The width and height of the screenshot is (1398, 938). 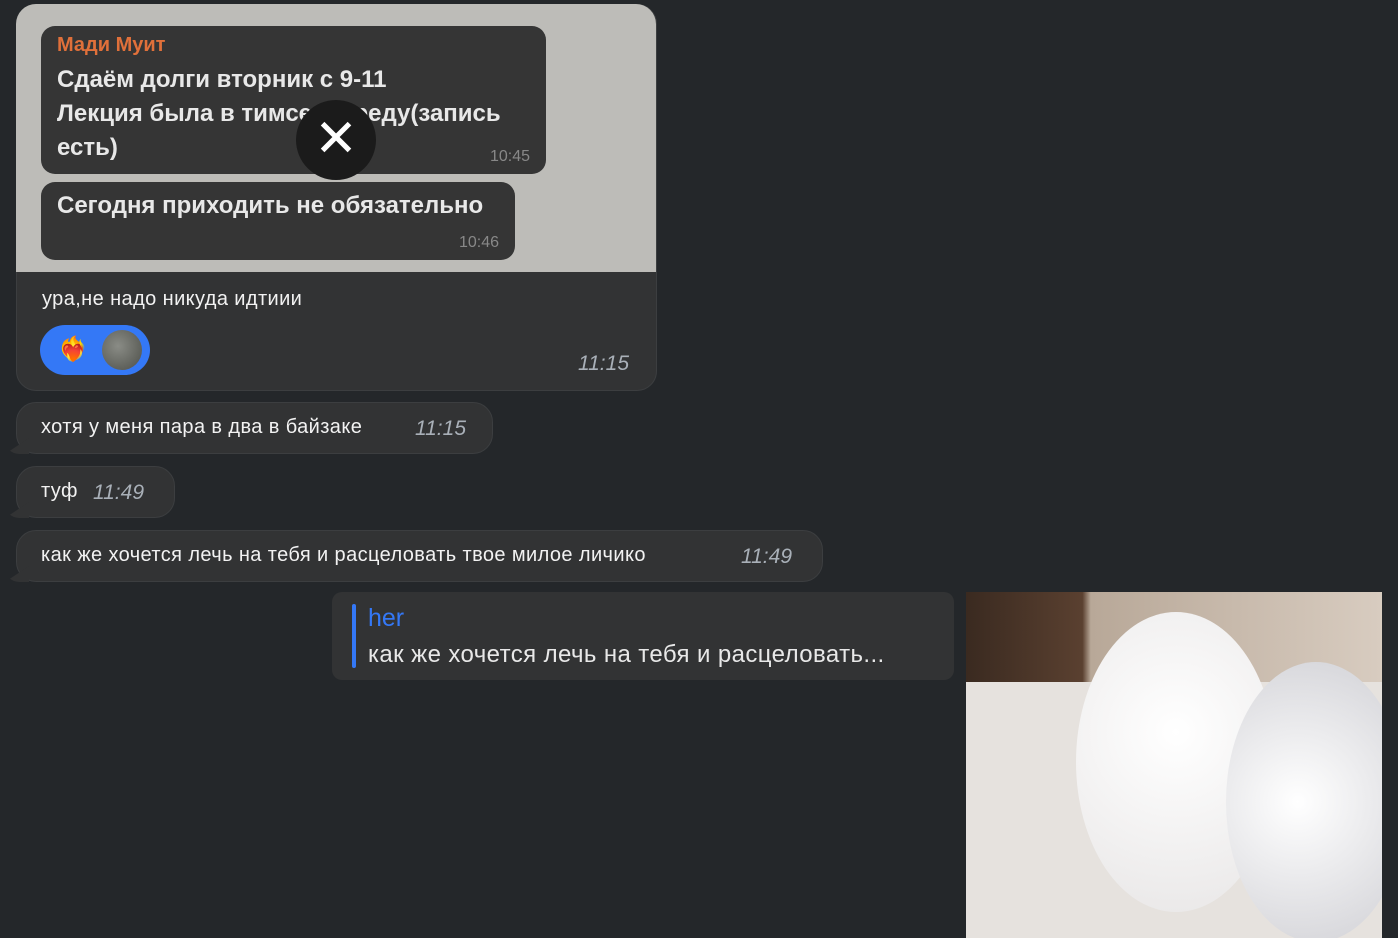 What do you see at coordinates (386, 618) in the screenshot?
I see `reply-author: her` at bounding box center [386, 618].